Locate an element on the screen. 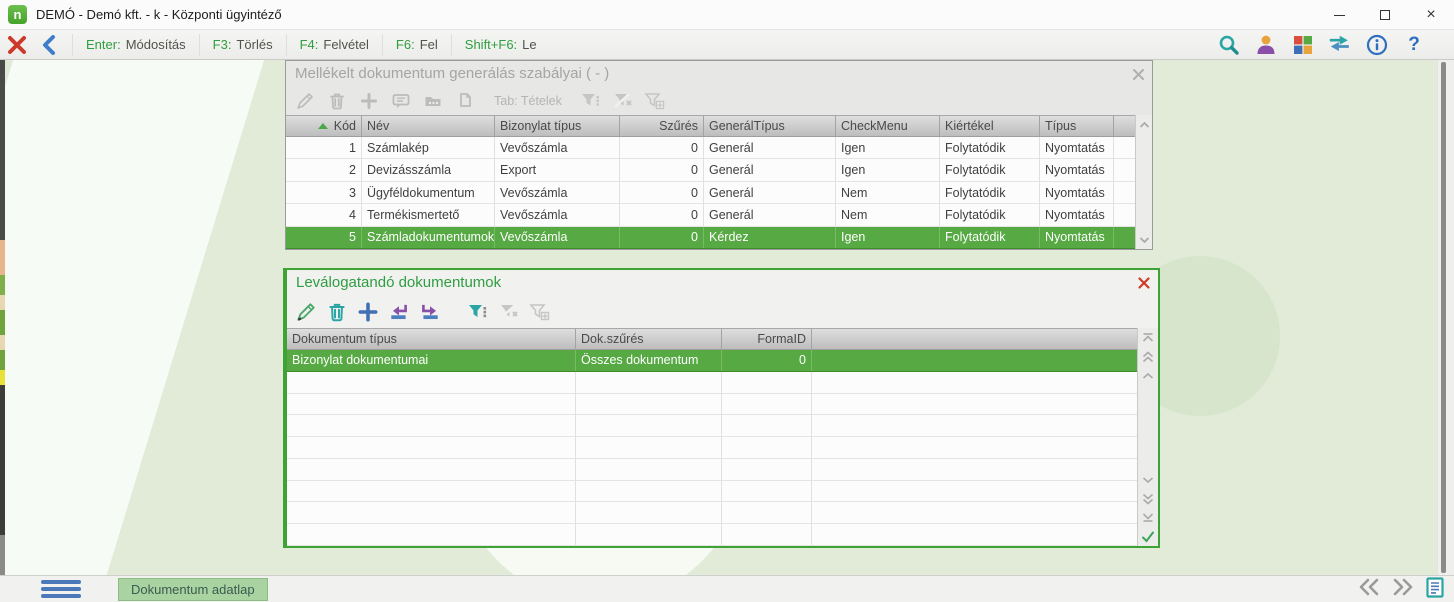  shortcut-f4-felvetel: F4: Felvétel is located at coordinates (333, 44).